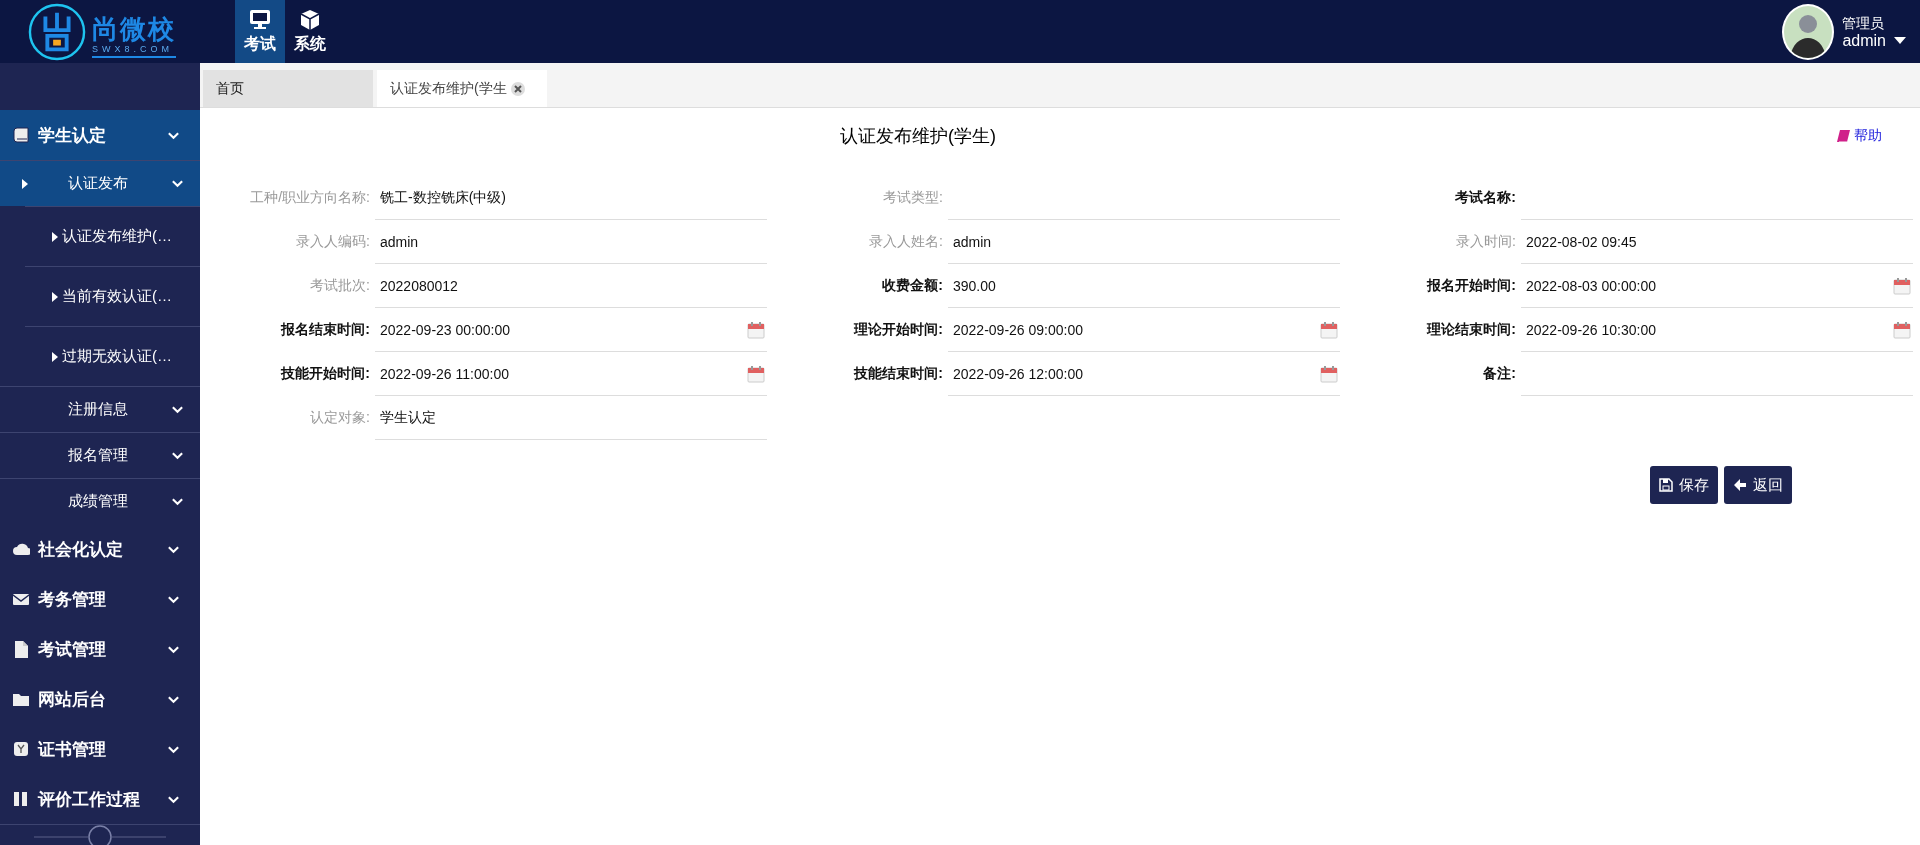  I want to click on monitor-icon, so click(260, 20).